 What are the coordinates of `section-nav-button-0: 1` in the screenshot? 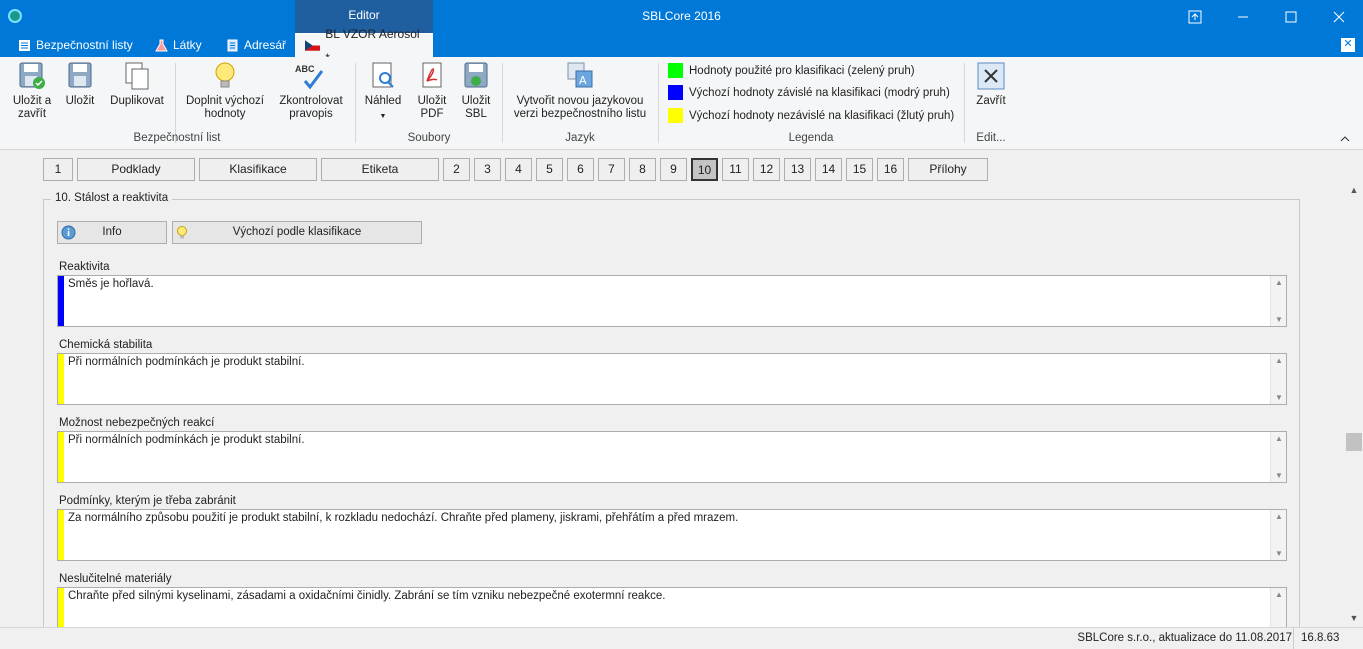 It's located at (58, 169).